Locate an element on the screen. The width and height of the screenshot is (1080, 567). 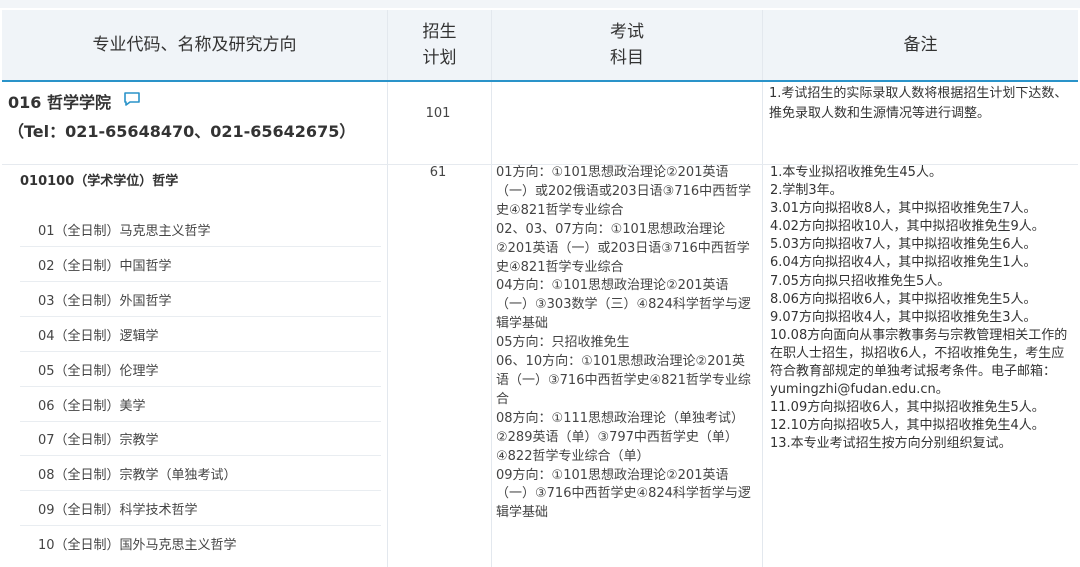
note-entry: 1.本专业拟招收推免生45人。 is located at coordinates (856, 172).